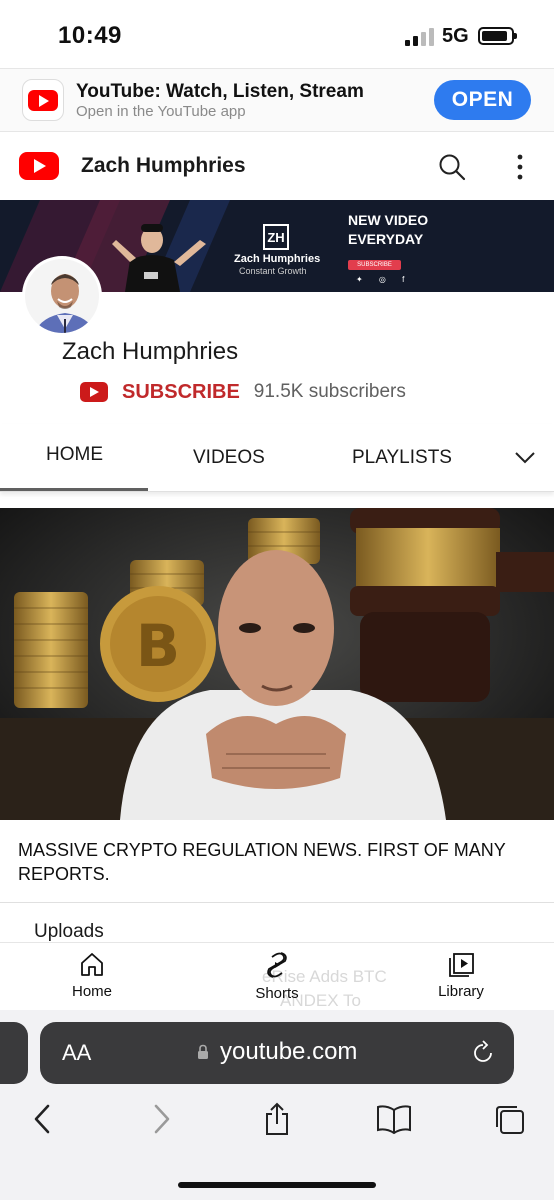 This screenshot has height=1200, width=554. Describe the element at coordinates (277, 965) in the screenshot. I see `shorts-icon` at that location.